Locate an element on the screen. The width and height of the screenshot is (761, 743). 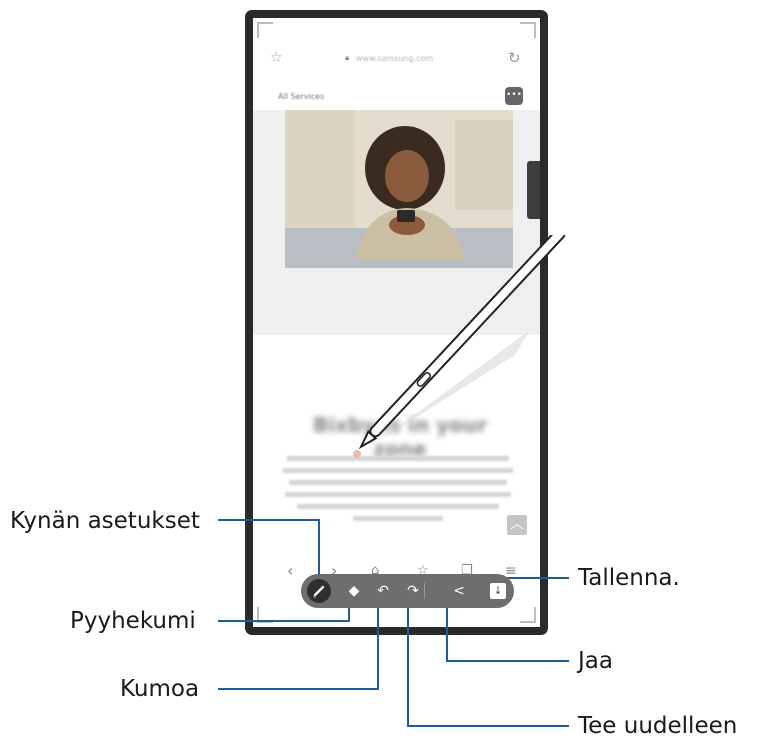
back-icon: ‹ is located at coordinates (290, 571).